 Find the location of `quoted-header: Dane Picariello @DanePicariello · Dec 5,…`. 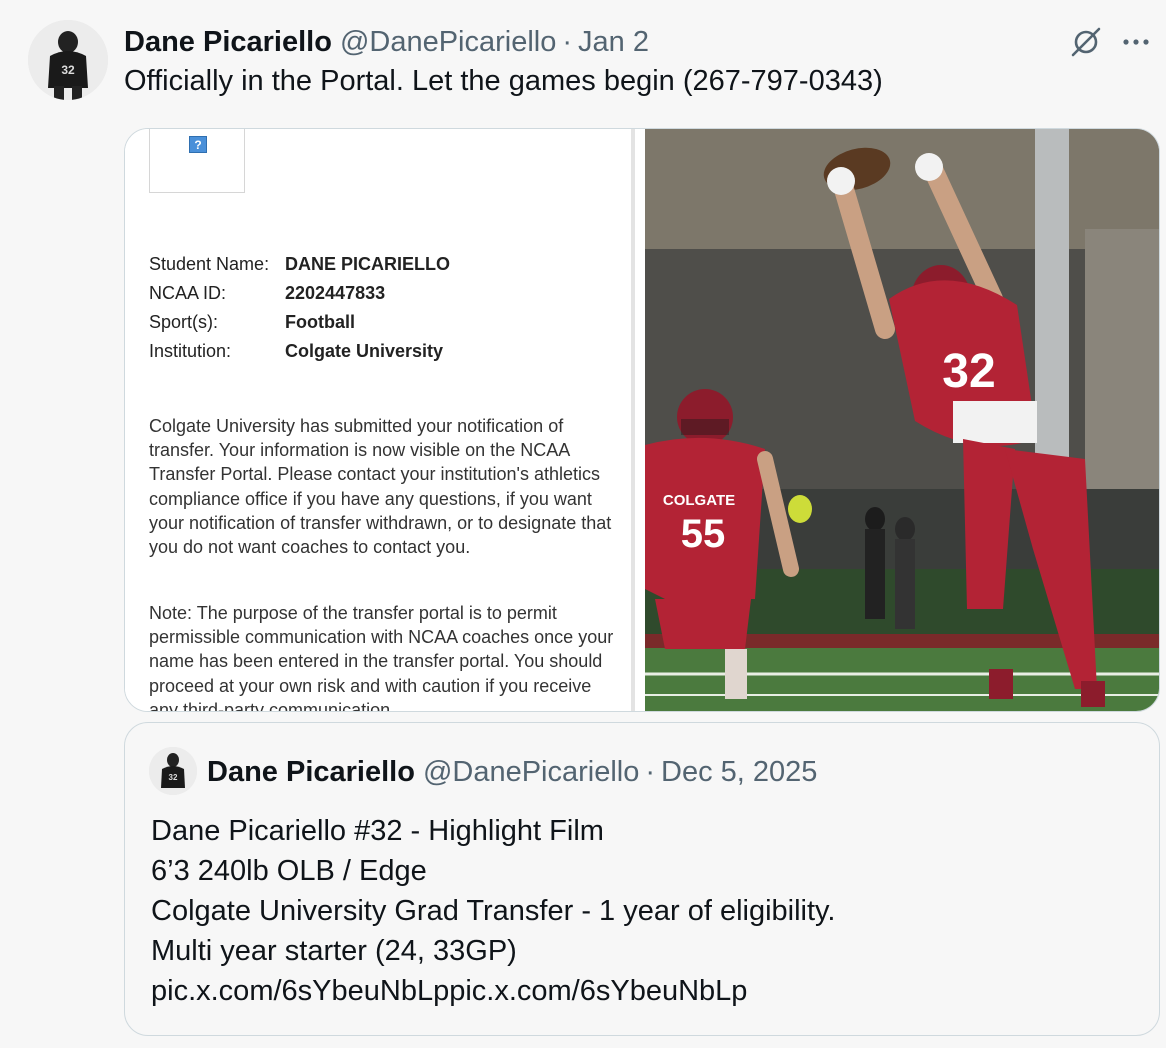

quoted-header: Dane Picariello @DanePicariello · Dec 5,… is located at coordinates (512, 772).